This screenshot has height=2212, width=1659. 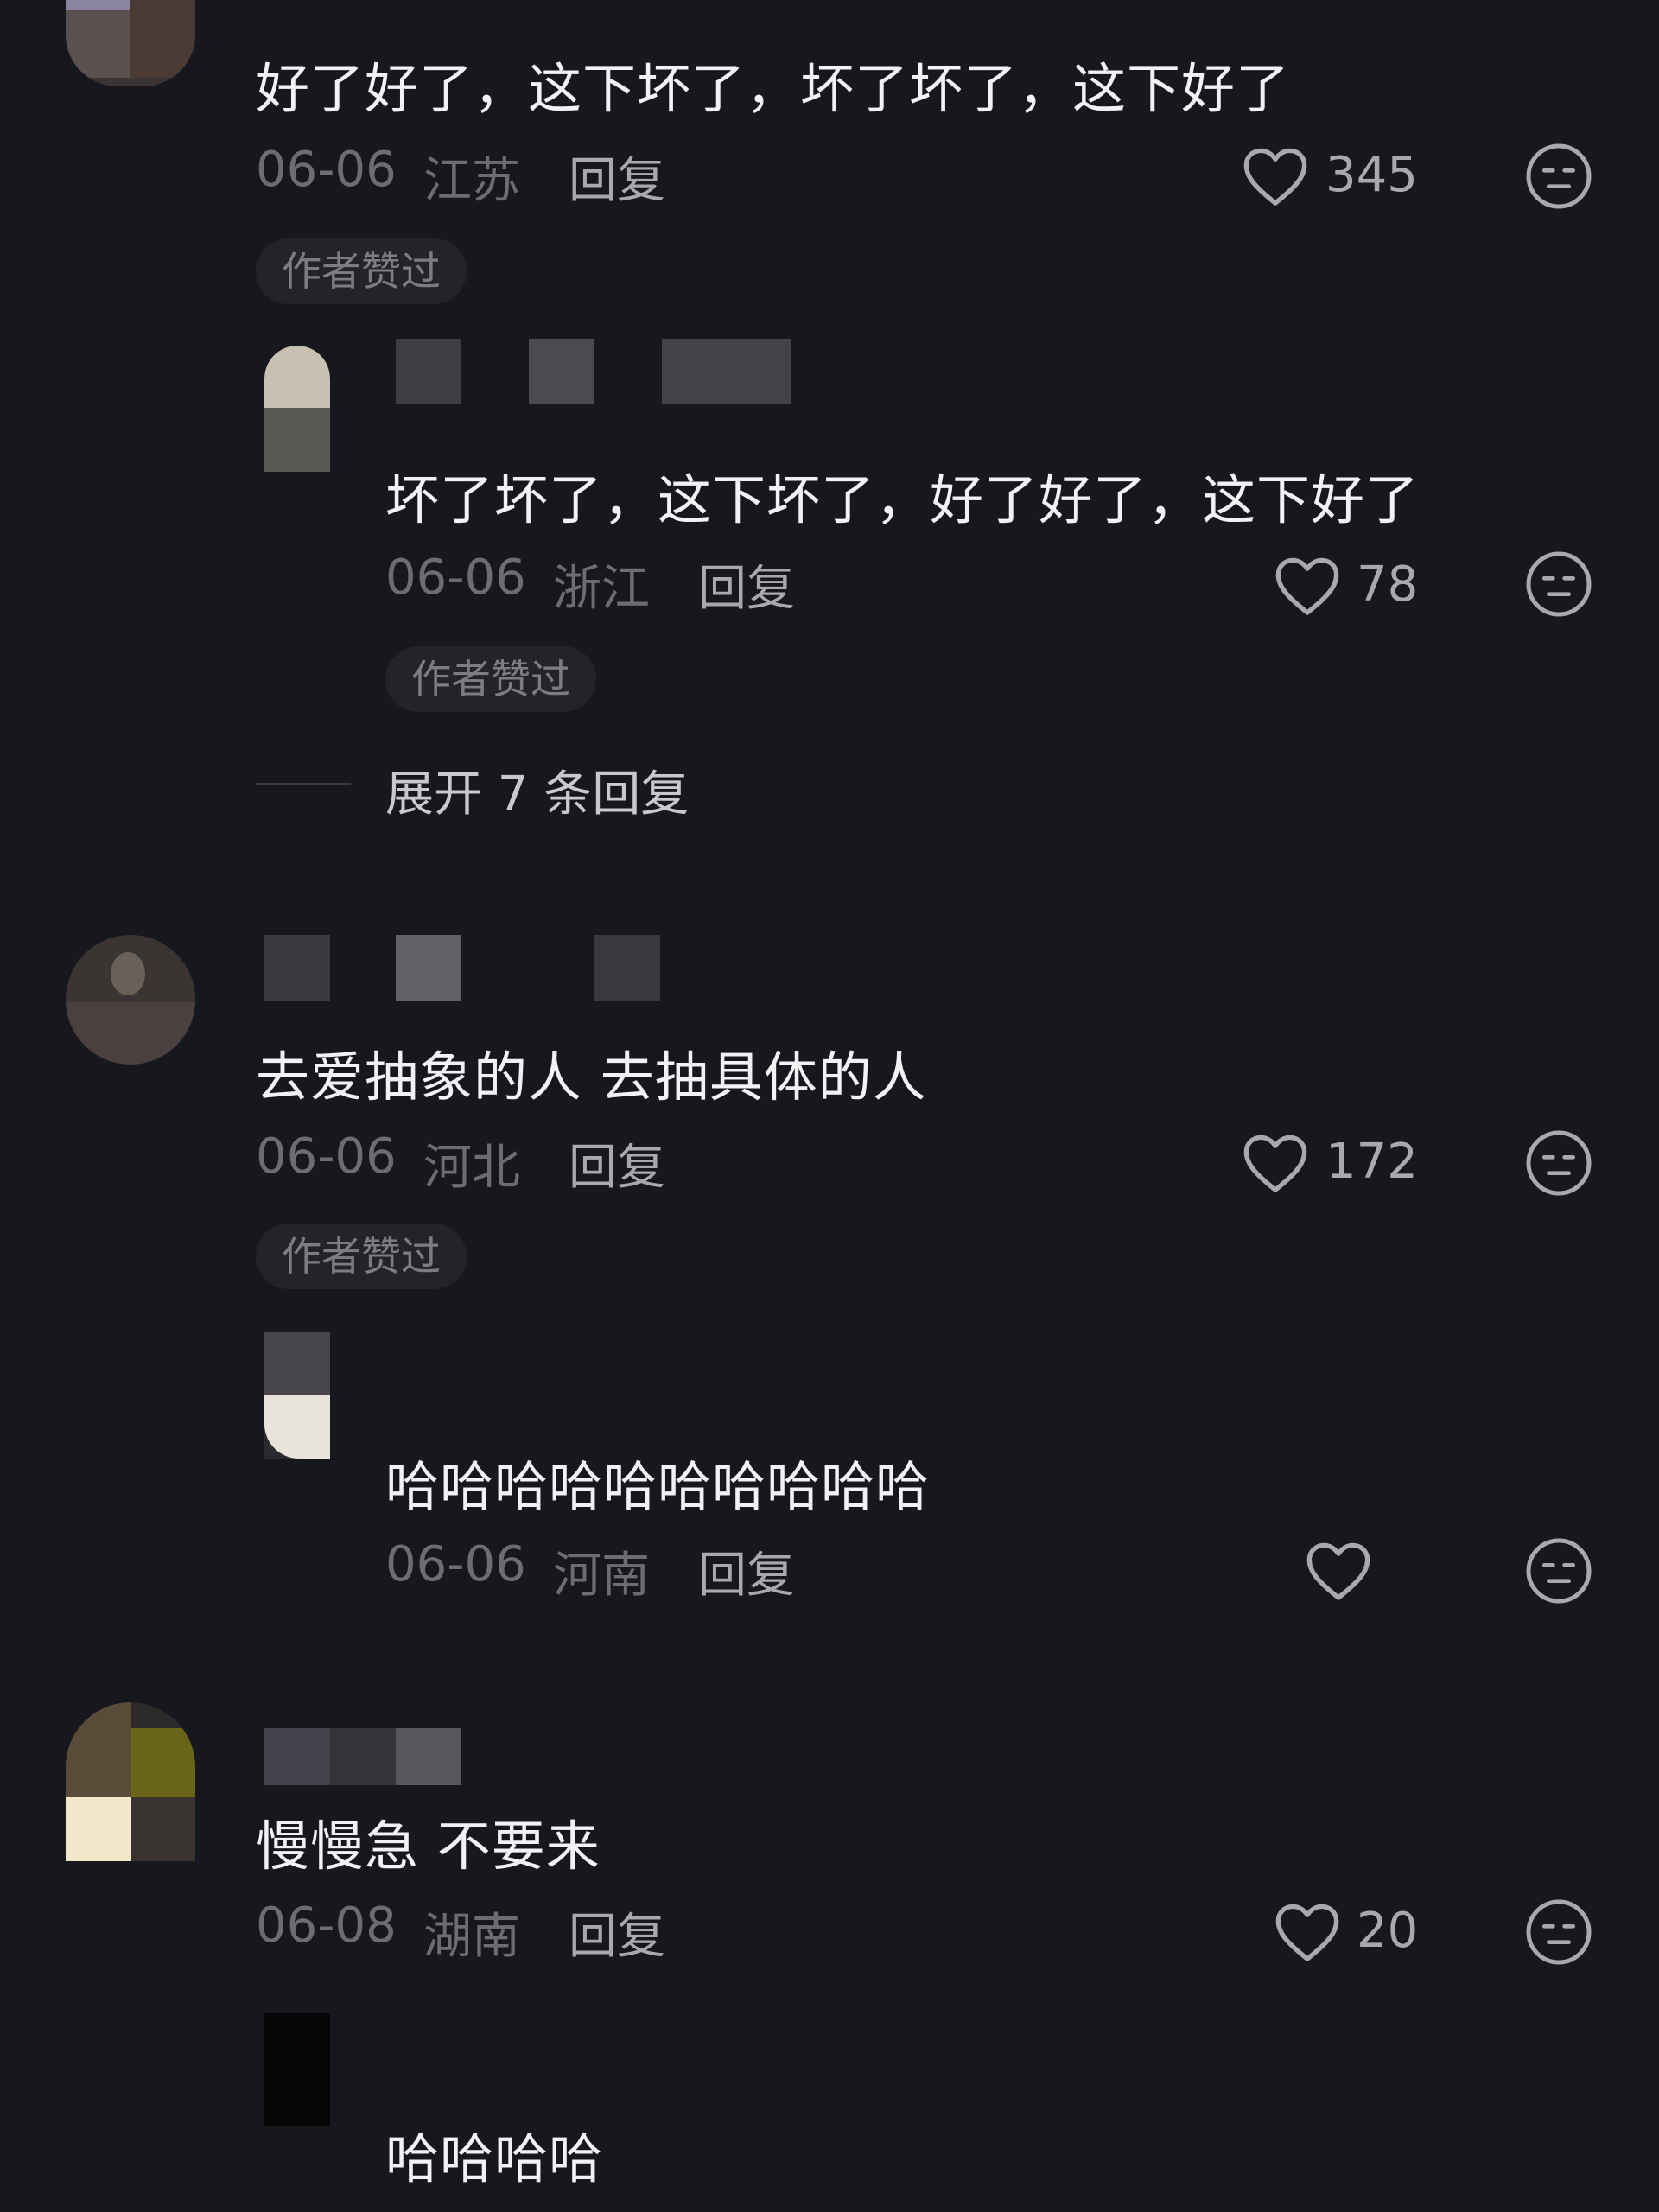 What do you see at coordinates (471, 181) in the screenshot?
I see `comment-location: 江苏` at bounding box center [471, 181].